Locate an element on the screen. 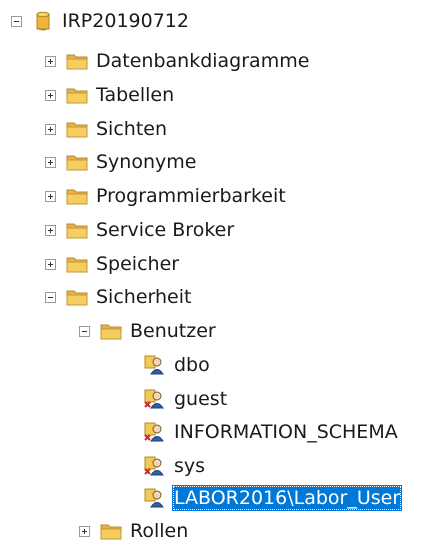 This screenshot has height=545, width=434. folder-label: Service Broker is located at coordinates (165, 230).